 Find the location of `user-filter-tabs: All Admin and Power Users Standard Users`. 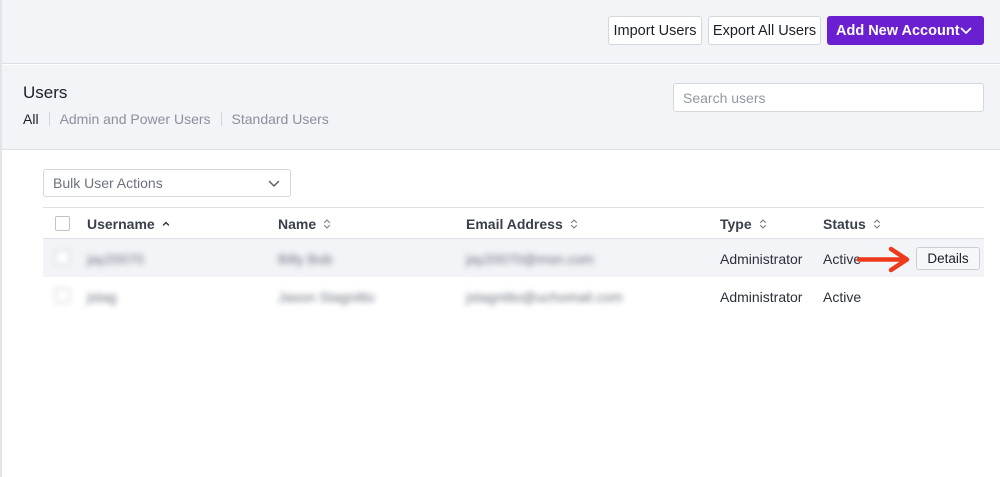

user-filter-tabs: All Admin and Power Users Standard Users is located at coordinates (176, 119).